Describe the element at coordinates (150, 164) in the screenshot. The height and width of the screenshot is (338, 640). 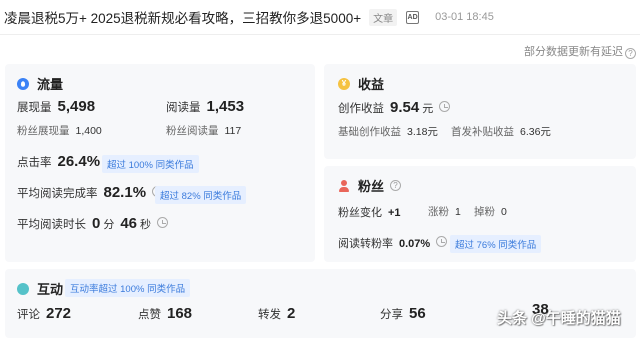
I see `ctr-badge: 超过 100% 同类作品` at that location.